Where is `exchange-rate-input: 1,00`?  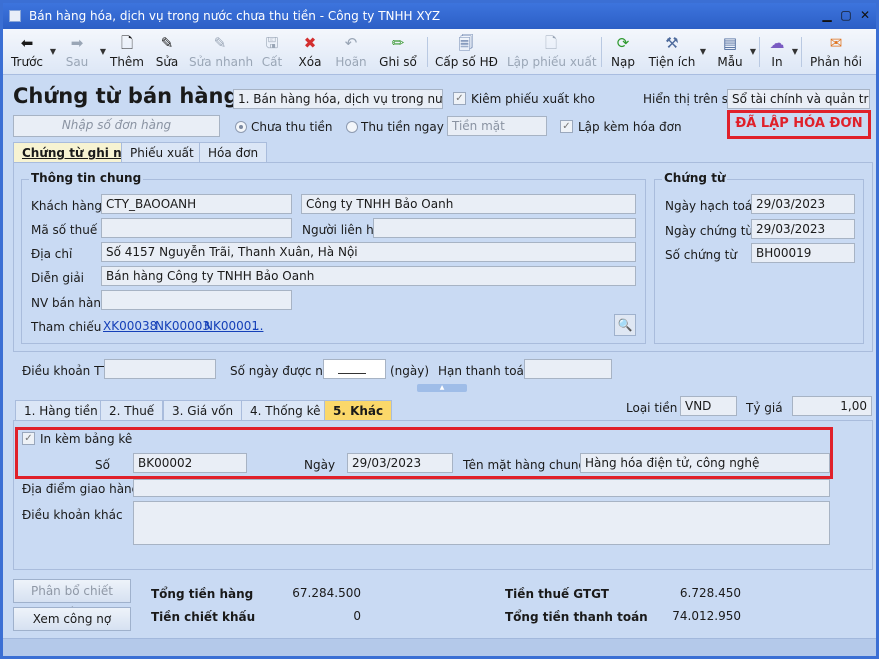 exchange-rate-input: 1,00 is located at coordinates (832, 406).